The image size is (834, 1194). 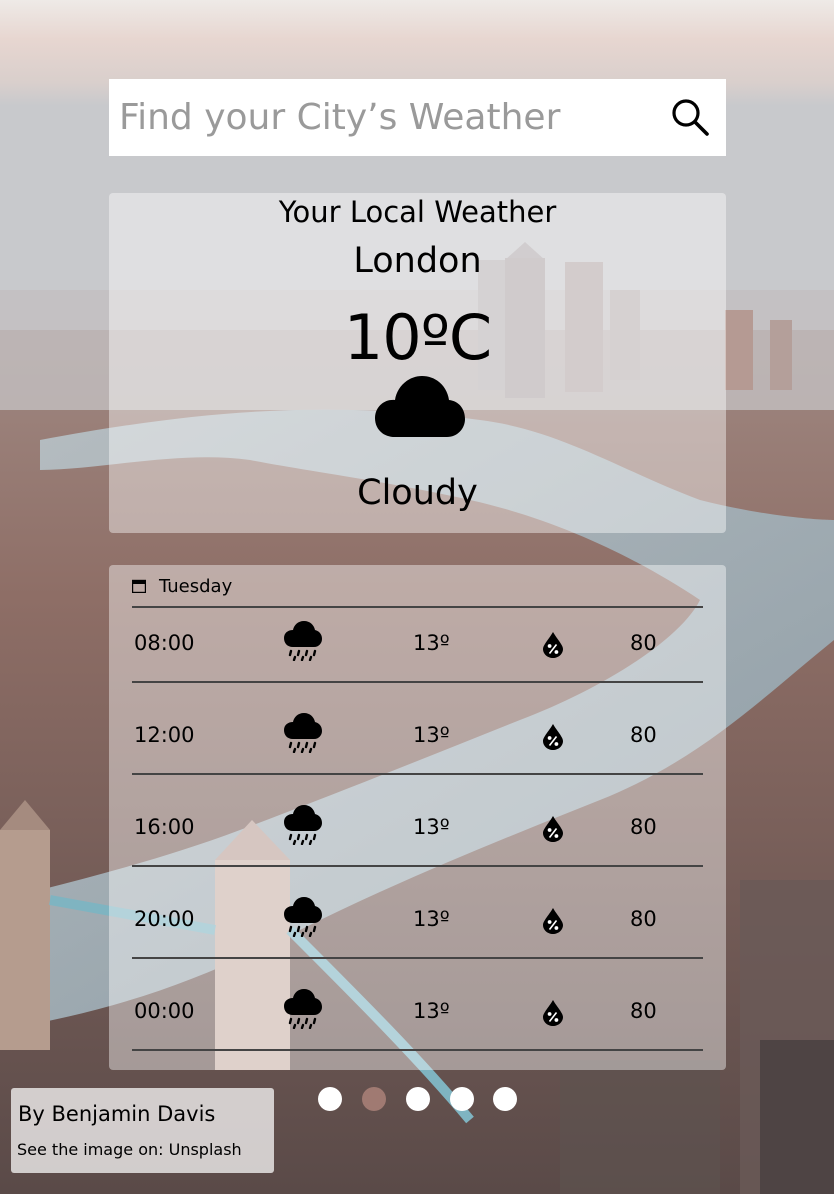 What do you see at coordinates (164, 1011) in the screenshot?
I see `forecast-time: 00:00` at bounding box center [164, 1011].